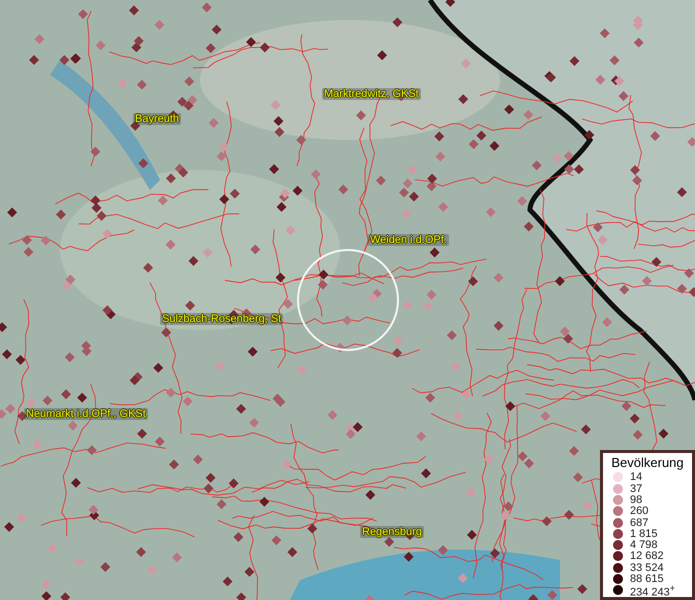 This screenshot has height=600, width=695. Describe the element at coordinates (157, 119) in the screenshot. I see `place-label: Bayreuth` at that location.